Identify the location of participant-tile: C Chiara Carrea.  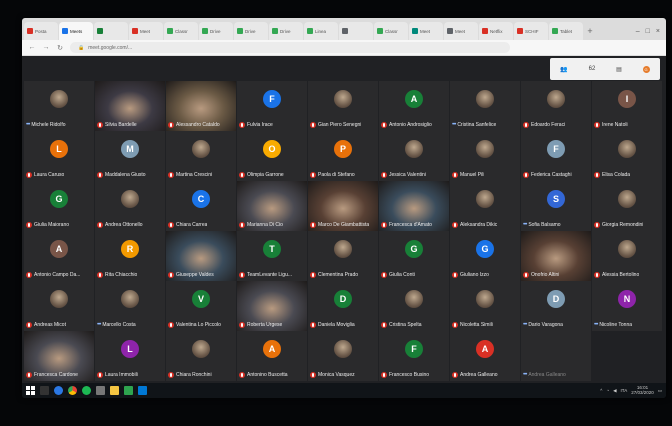
(201, 206).